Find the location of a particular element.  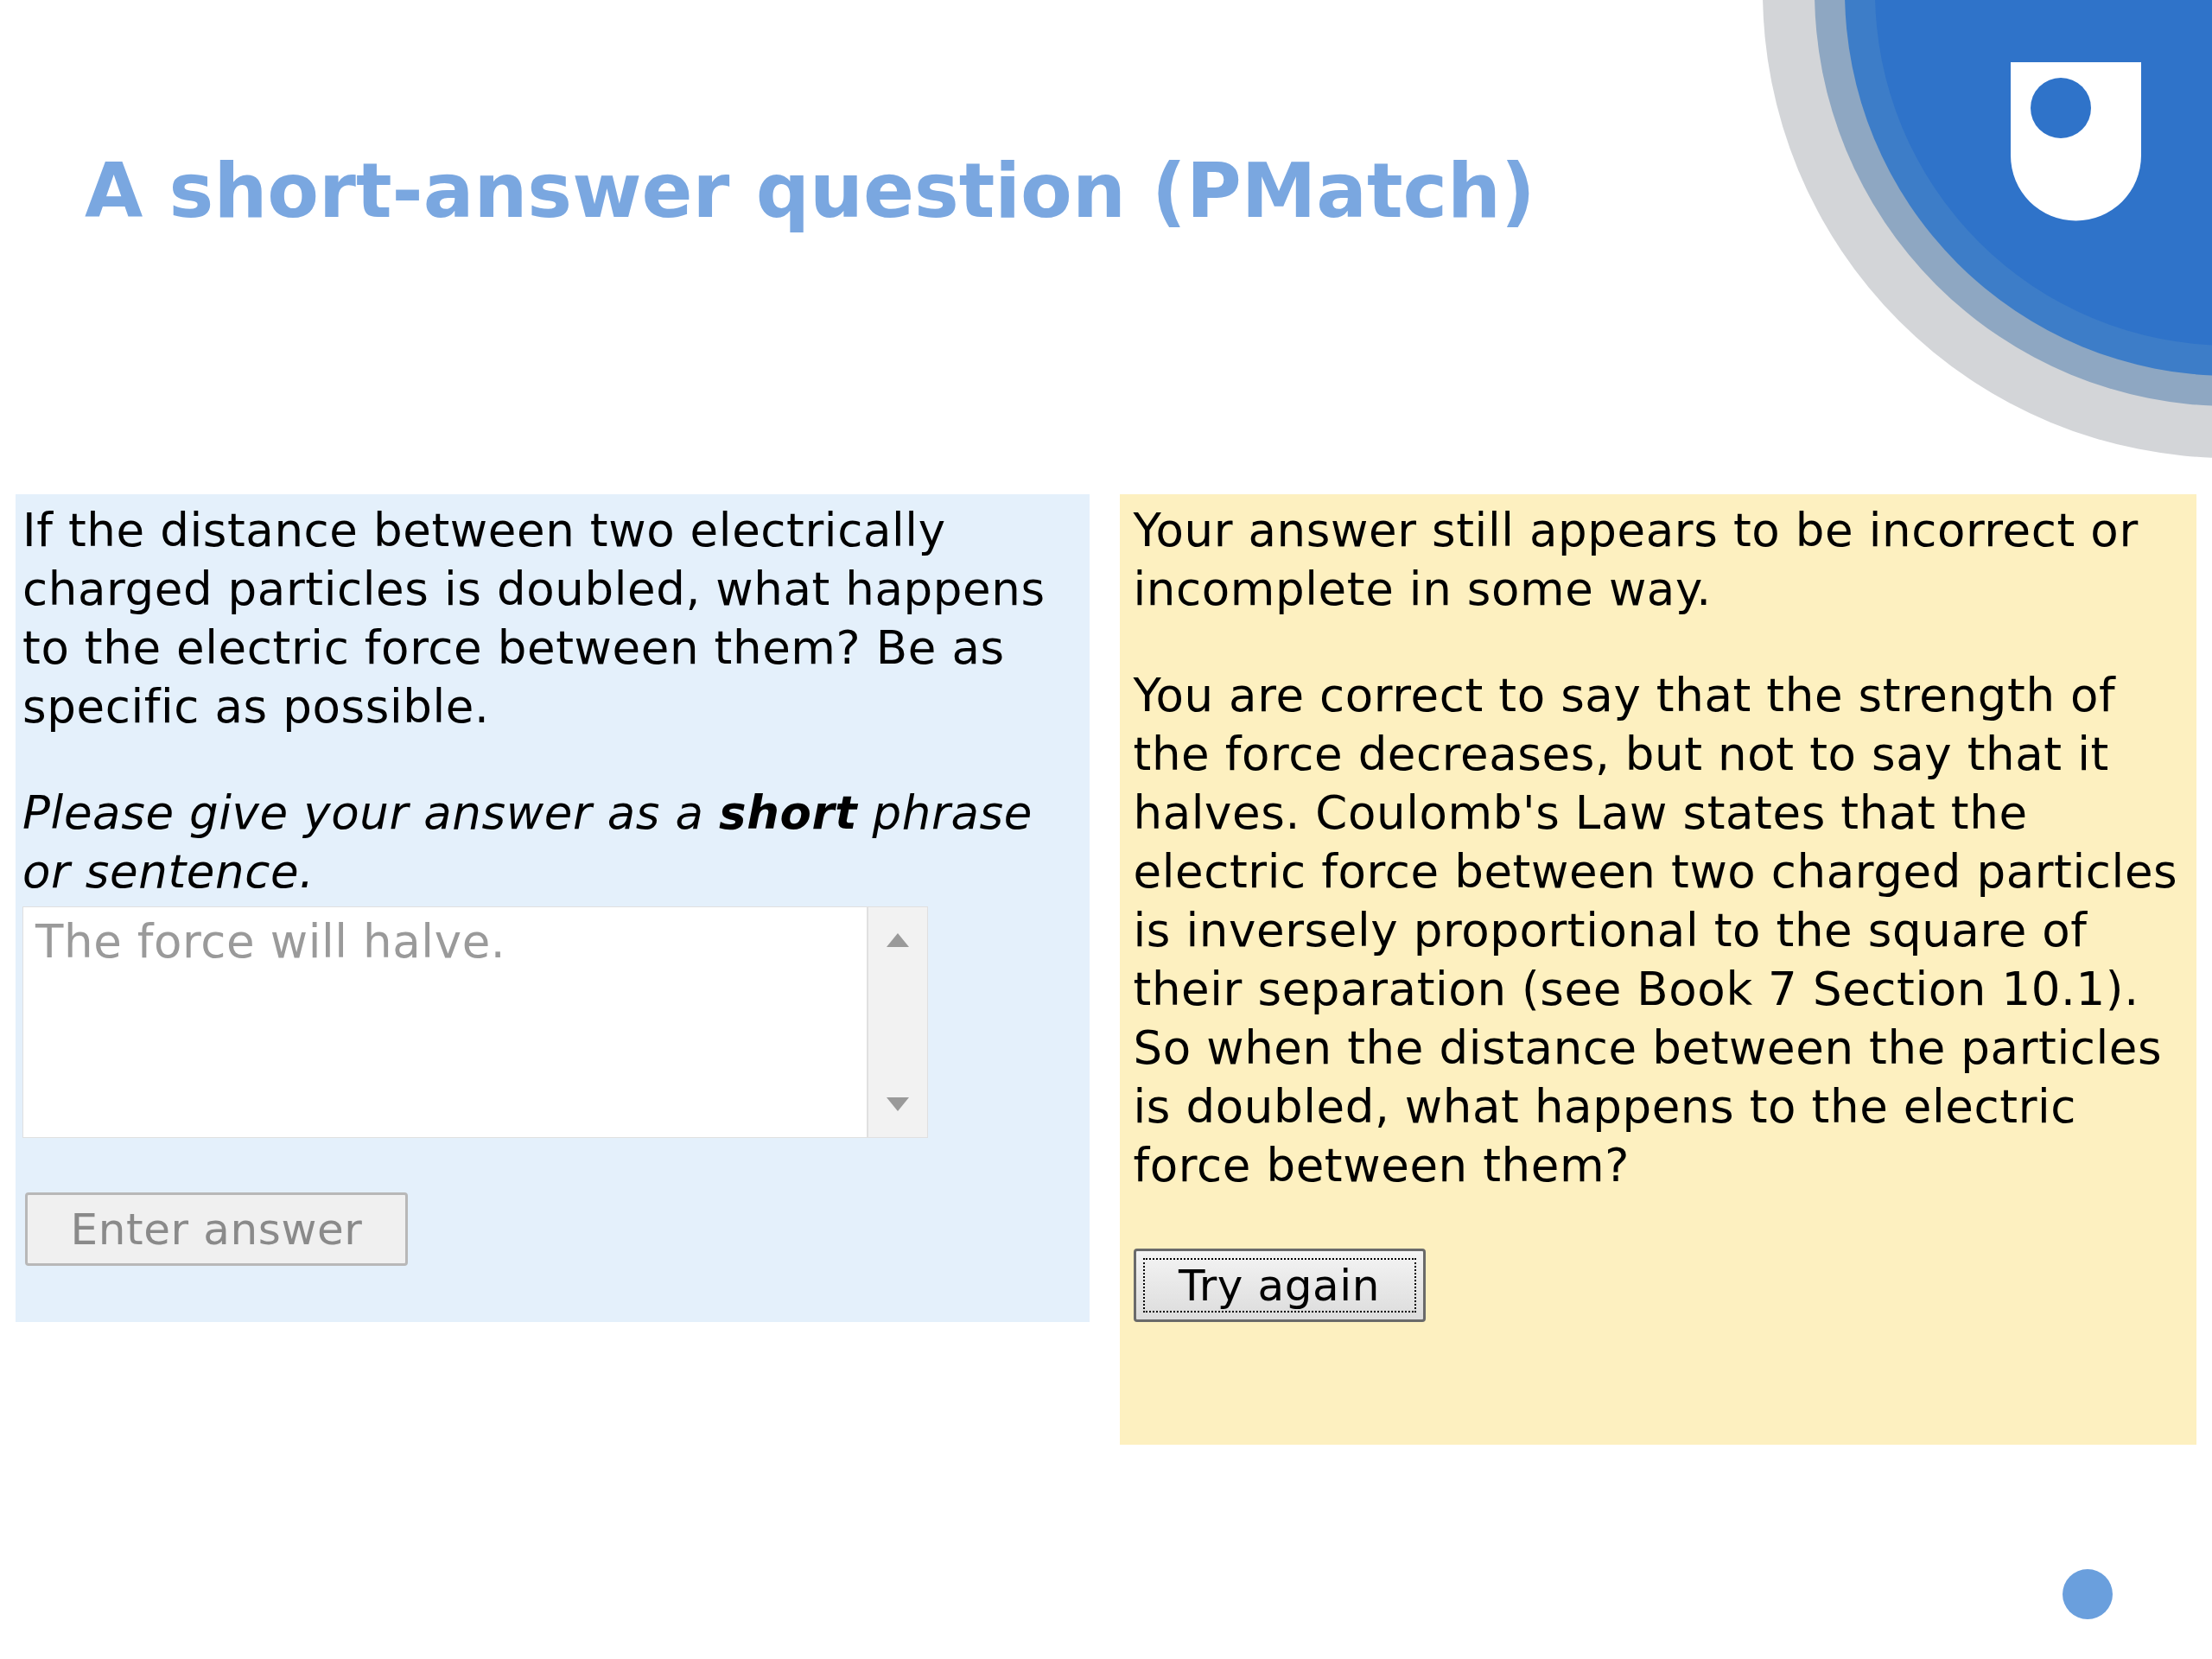

instruction-text: Please give your answer as a short phrase or sentence. is located at coordinates (527, 842).